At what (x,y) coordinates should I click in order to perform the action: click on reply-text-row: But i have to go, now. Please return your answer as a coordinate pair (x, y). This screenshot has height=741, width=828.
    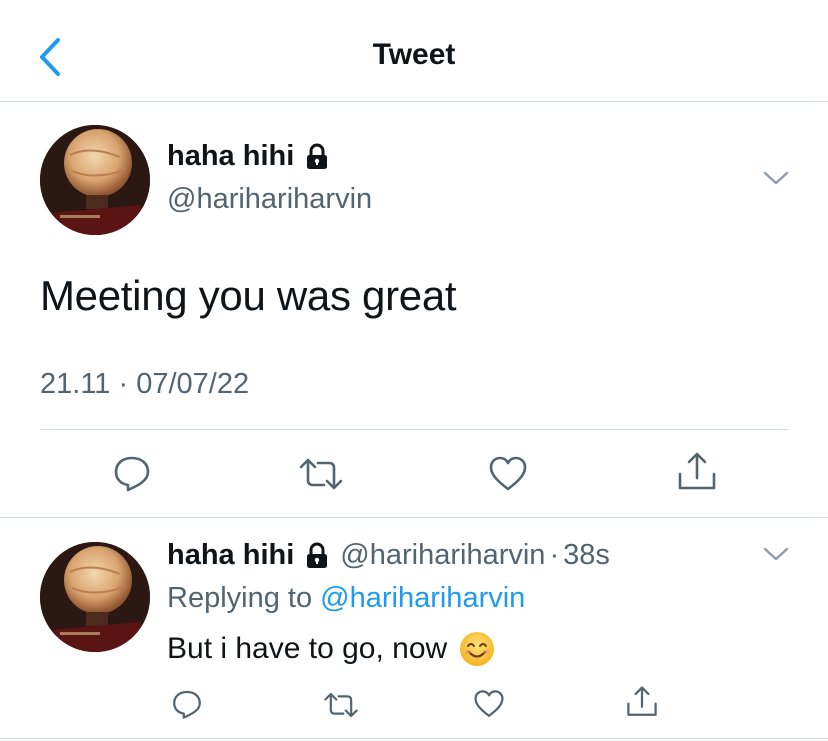
    Looking at the image, I should click on (331, 649).